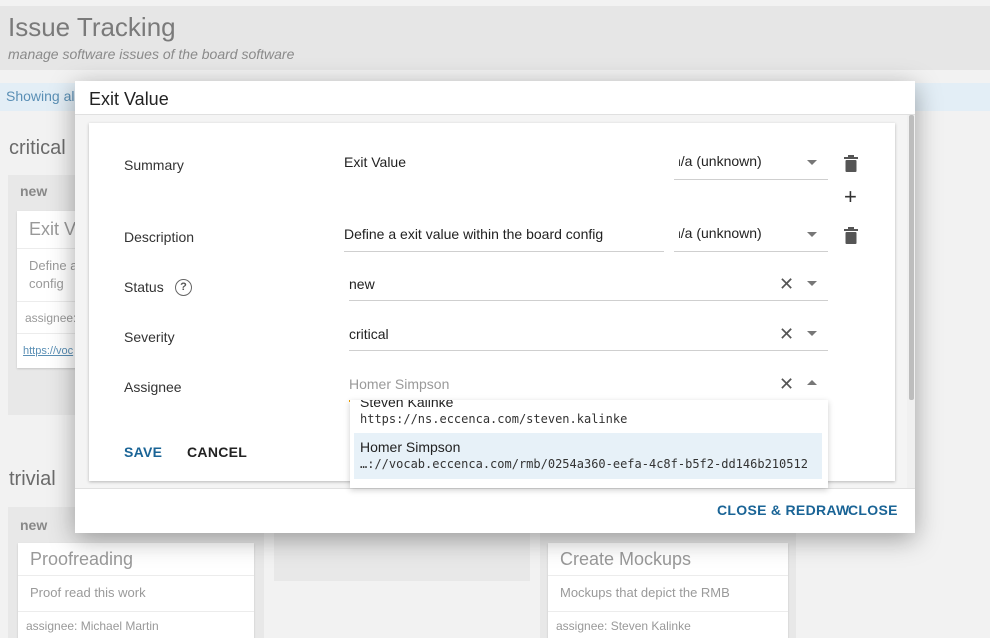 The image size is (990, 638). I want to click on severity-title-critical: critical, so click(37, 148).